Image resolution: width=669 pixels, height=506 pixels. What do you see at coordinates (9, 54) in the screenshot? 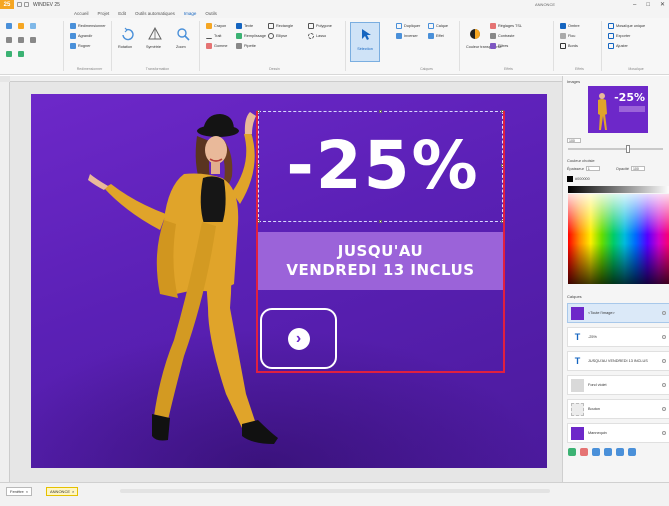
I see `undo-arrow-icon` at bounding box center [9, 54].